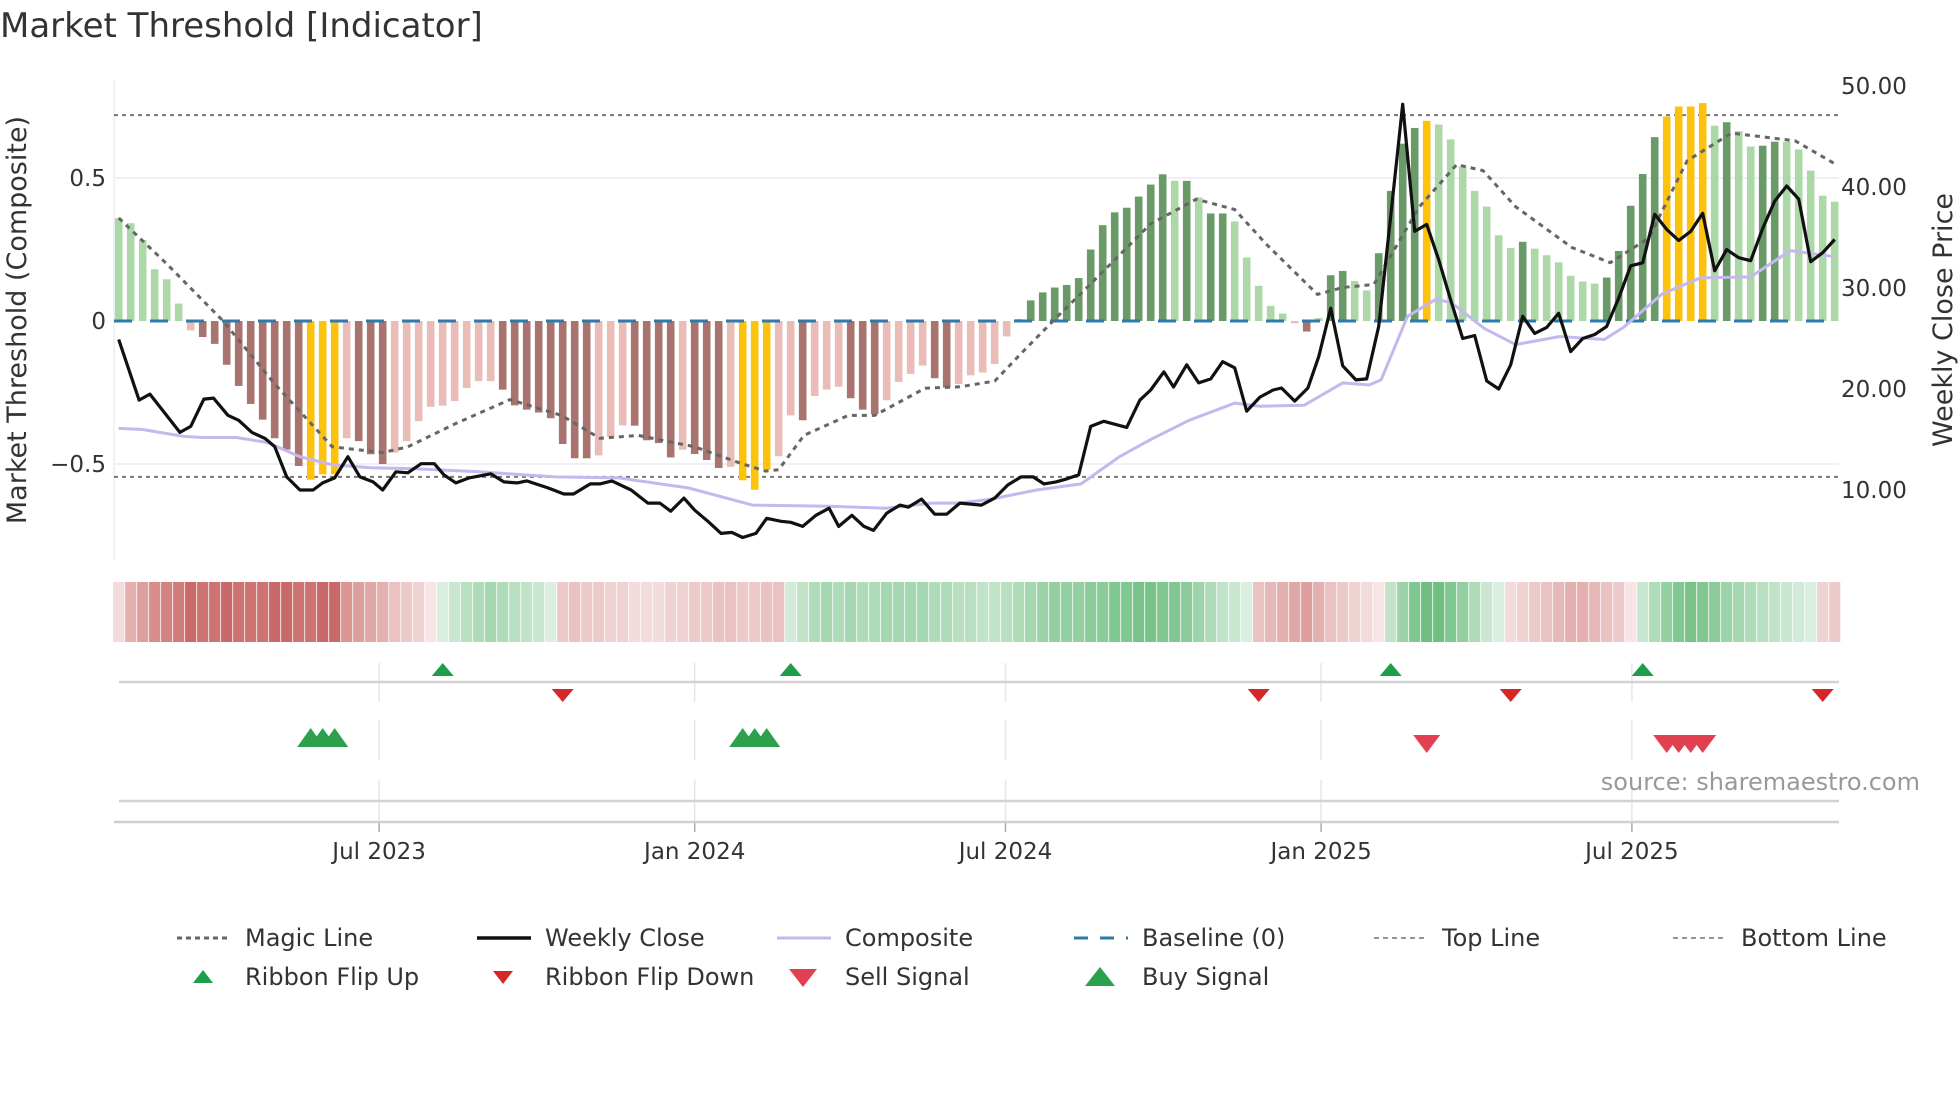 This screenshot has height=1102, width=1960. Describe the element at coordinates (442, 669) in the screenshot. I see `ribbon-flip-up-marker` at that location.